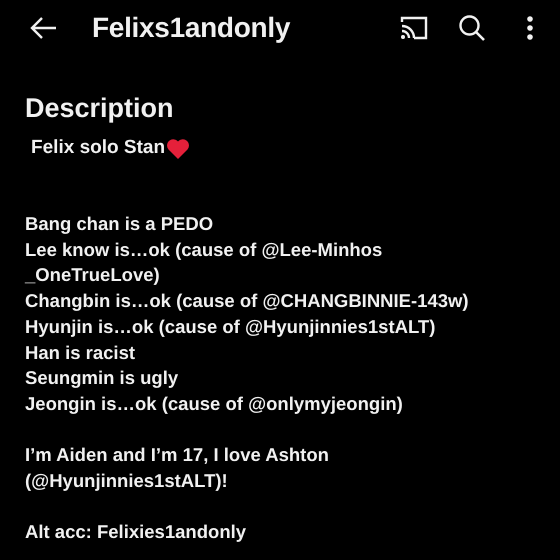 This screenshot has height=560, width=560. I want to click on search-icon, so click(472, 28).